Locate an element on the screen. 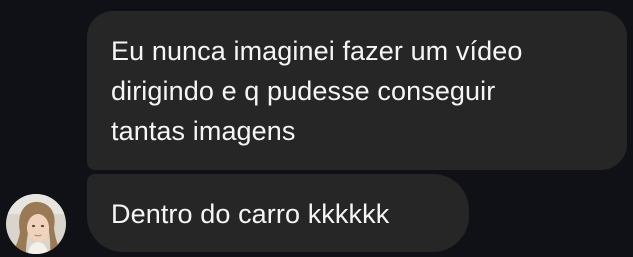 The width and height of the screenshot is (633, 257). avatar is located at coordinates (36, 224).